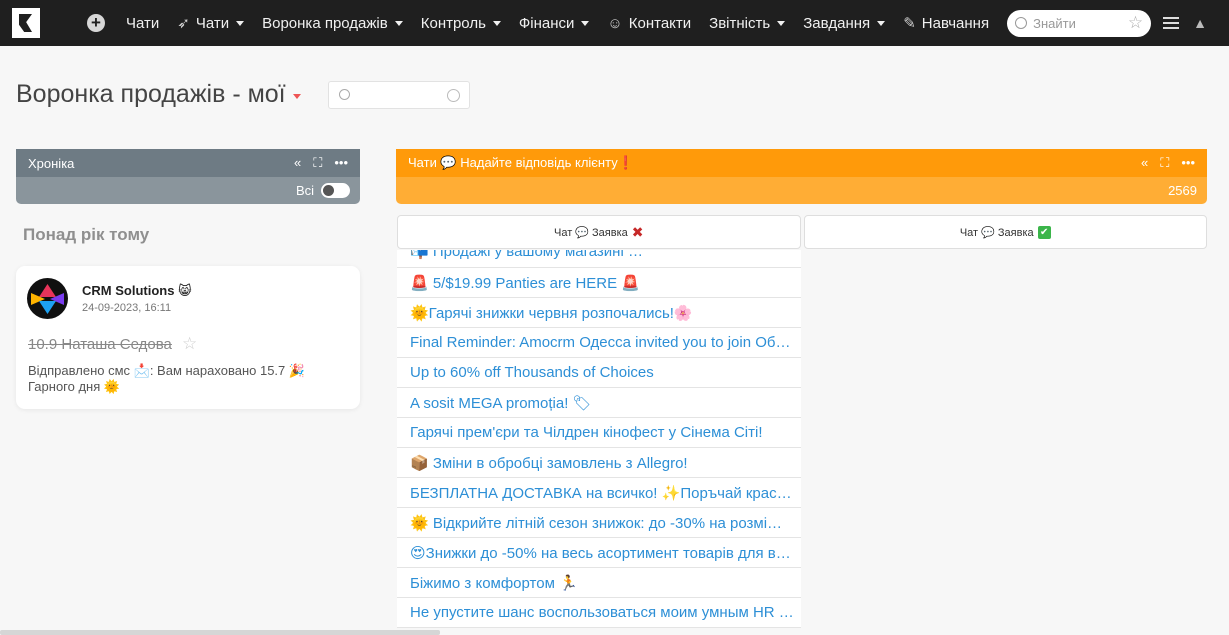  Describe the element at coordinates (51, 163) in the screenshot. I see `column-title: Хроніка` at that location.